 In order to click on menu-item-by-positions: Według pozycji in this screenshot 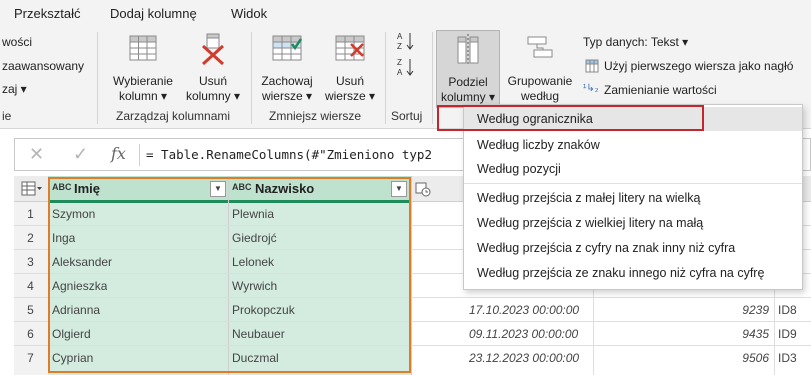, I will do `click(633, 169)`.